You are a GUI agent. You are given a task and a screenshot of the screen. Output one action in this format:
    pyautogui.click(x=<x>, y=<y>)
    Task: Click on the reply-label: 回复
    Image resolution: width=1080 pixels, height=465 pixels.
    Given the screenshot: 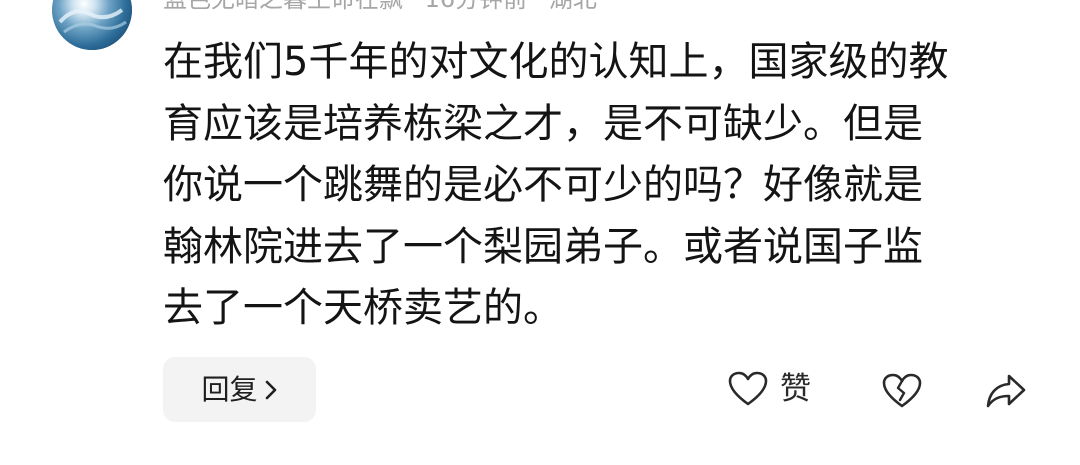 What is the action you would take?
    pyautogui.click(x=229, y=389)
    